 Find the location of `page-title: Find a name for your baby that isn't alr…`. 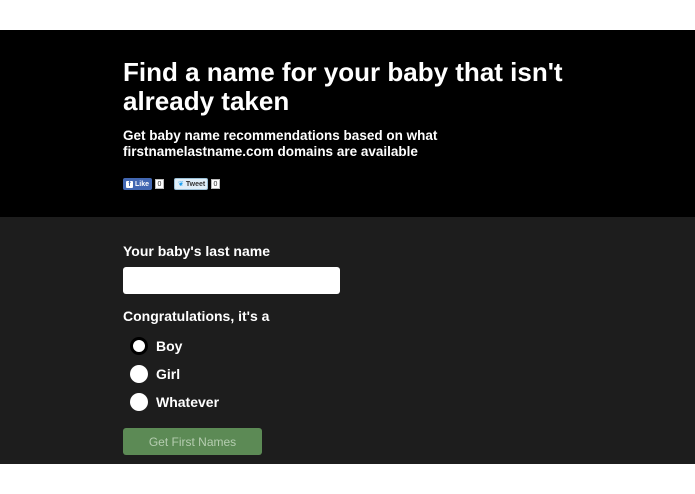

page-title: Find a name for your baby that isn't alr… is located at coordinates (343, 86).